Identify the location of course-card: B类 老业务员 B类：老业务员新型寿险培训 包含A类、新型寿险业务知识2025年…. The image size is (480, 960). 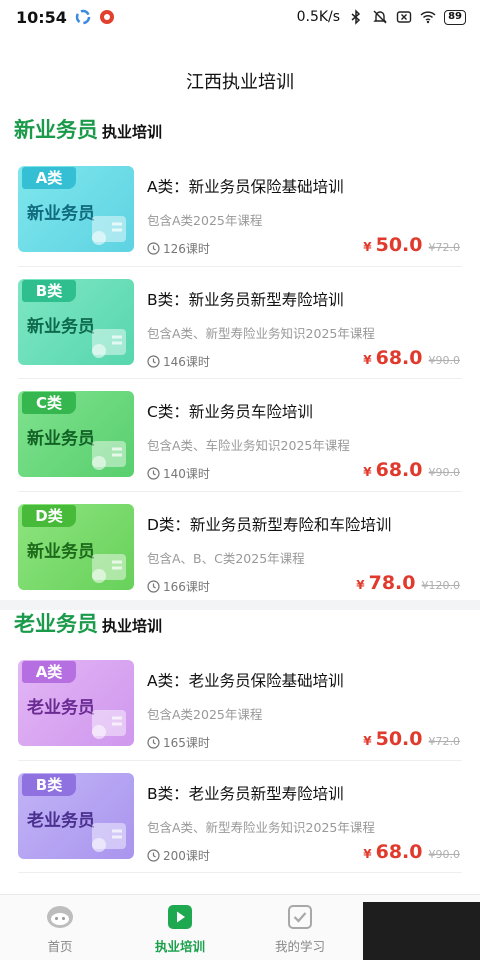
(240, 817).